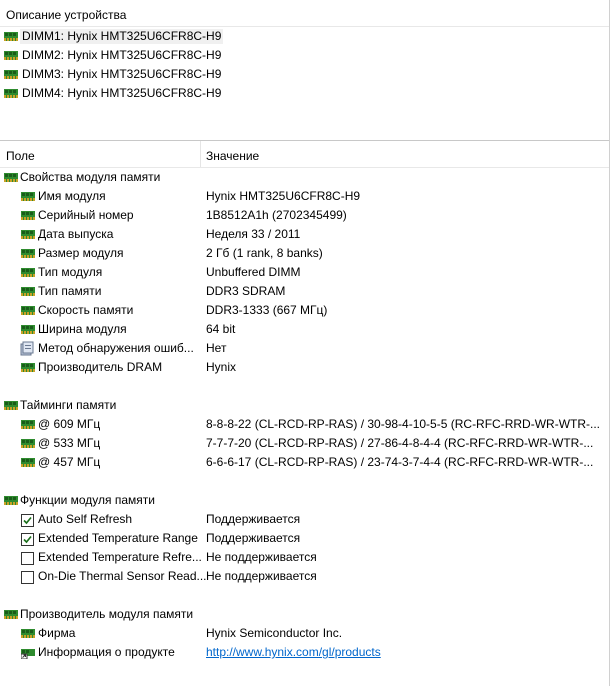 This screenshot has width=610, height=686. Describe the element at coordinates (267, 310) in the screenshot. I see `property-value: DDR3-1333 (667 МГц)` at that location.